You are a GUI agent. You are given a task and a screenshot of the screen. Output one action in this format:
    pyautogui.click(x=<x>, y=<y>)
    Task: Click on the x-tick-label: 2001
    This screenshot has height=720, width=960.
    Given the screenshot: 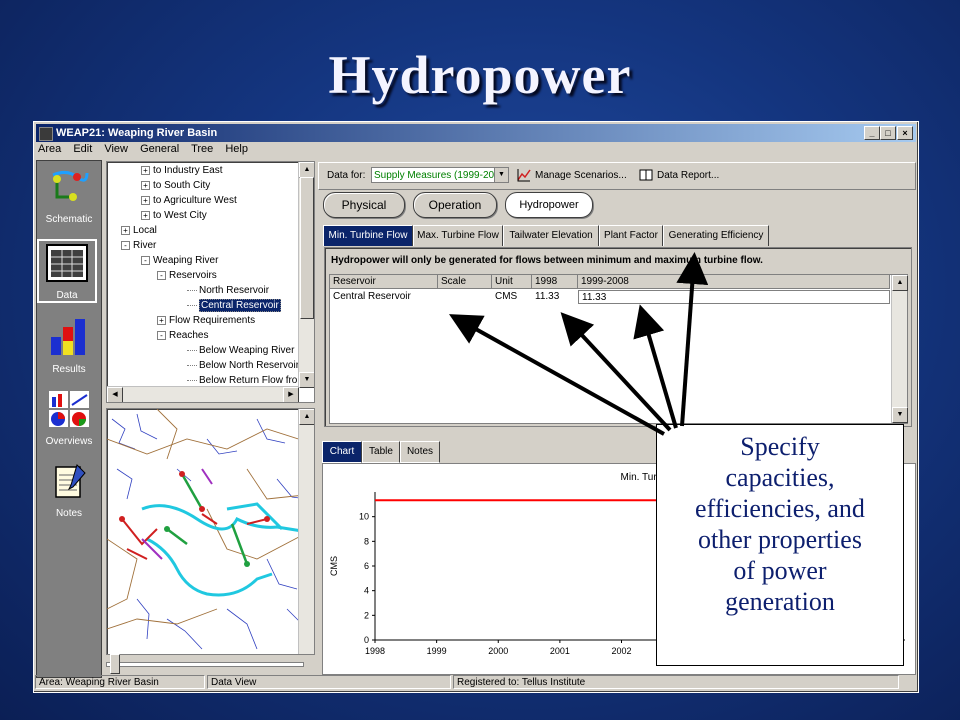 What is the action you would take?
    pyautogui.click(x=560, y=651)
    